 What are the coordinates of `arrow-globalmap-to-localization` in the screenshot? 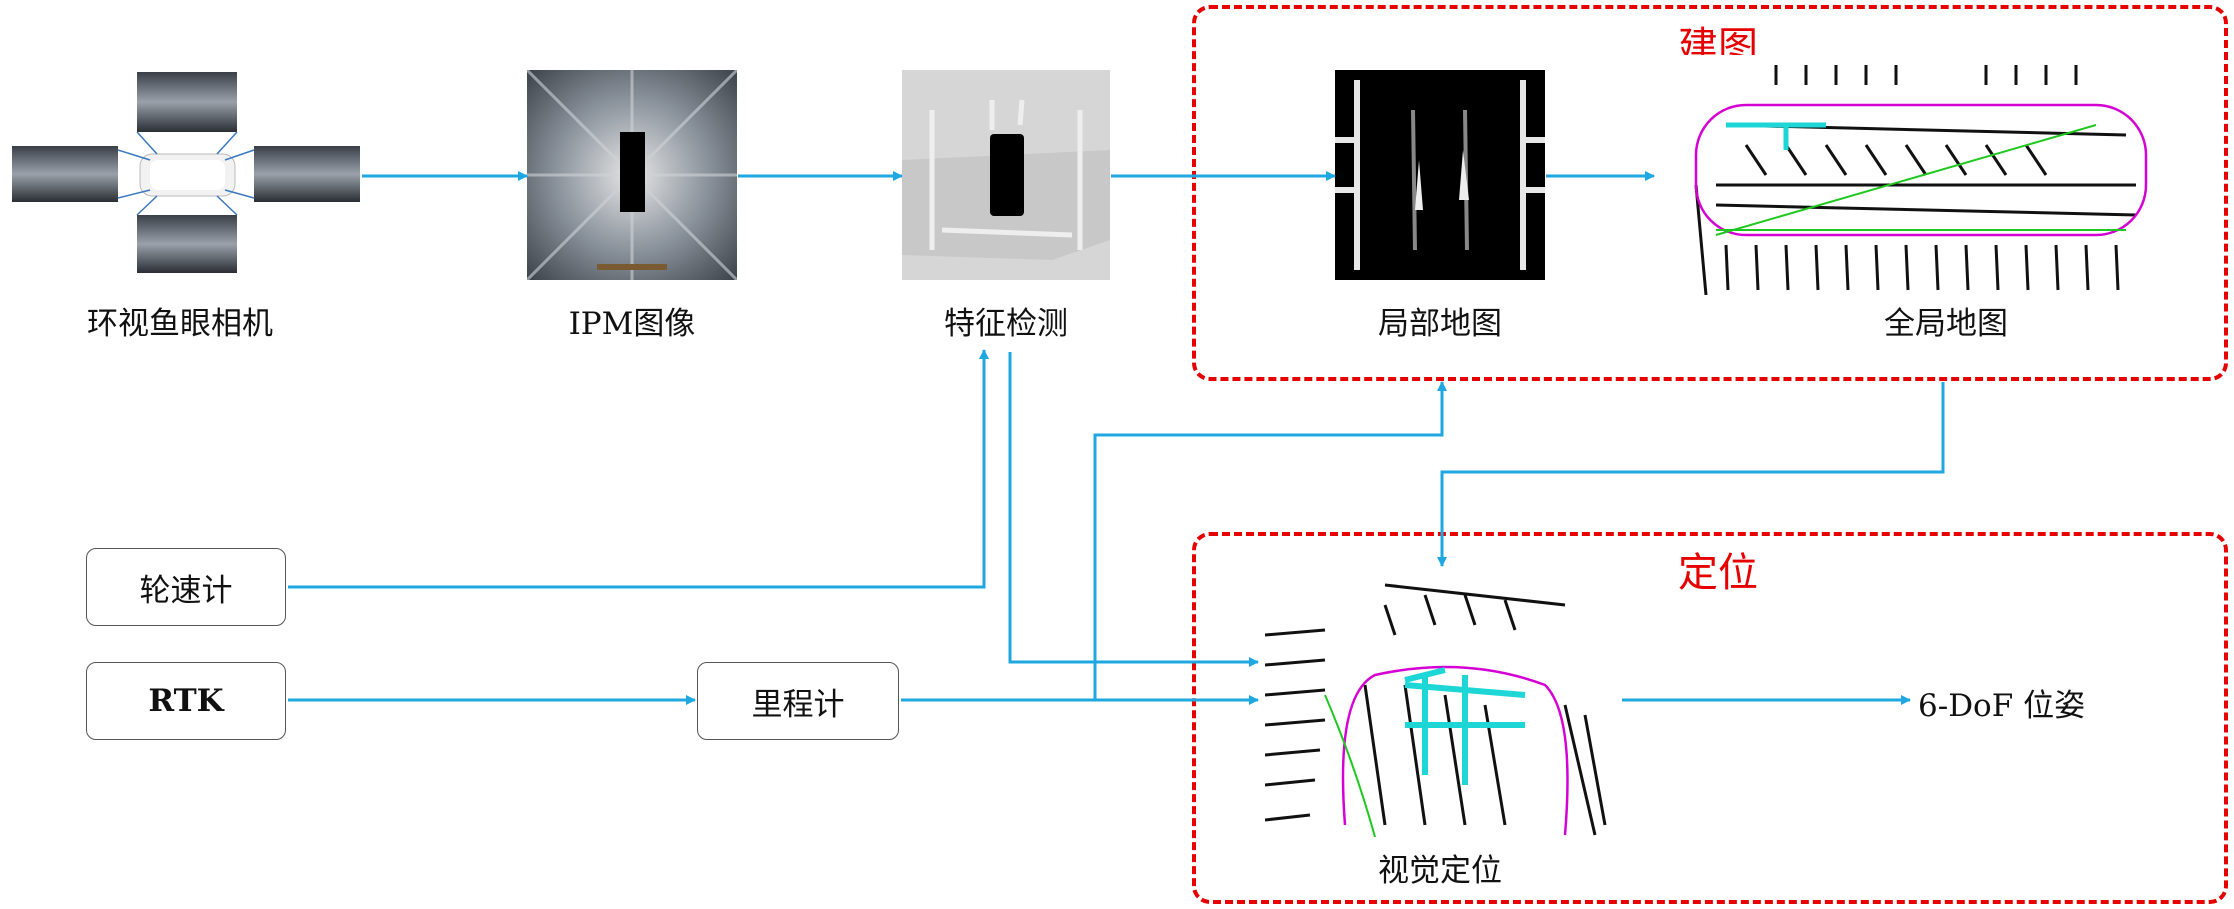 It's located at (1691, 474).